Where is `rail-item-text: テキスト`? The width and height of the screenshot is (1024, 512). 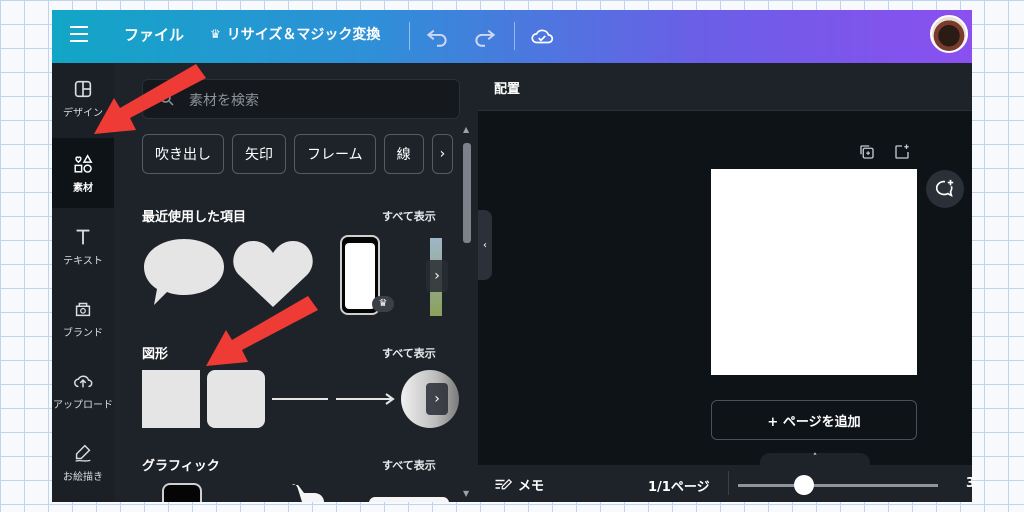
rail-item-text: テキスト is located at coordinates (83, 246).